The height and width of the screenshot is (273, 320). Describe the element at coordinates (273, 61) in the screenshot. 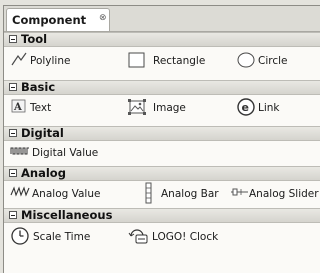

I see `palette-item-label: Circle` at that location.